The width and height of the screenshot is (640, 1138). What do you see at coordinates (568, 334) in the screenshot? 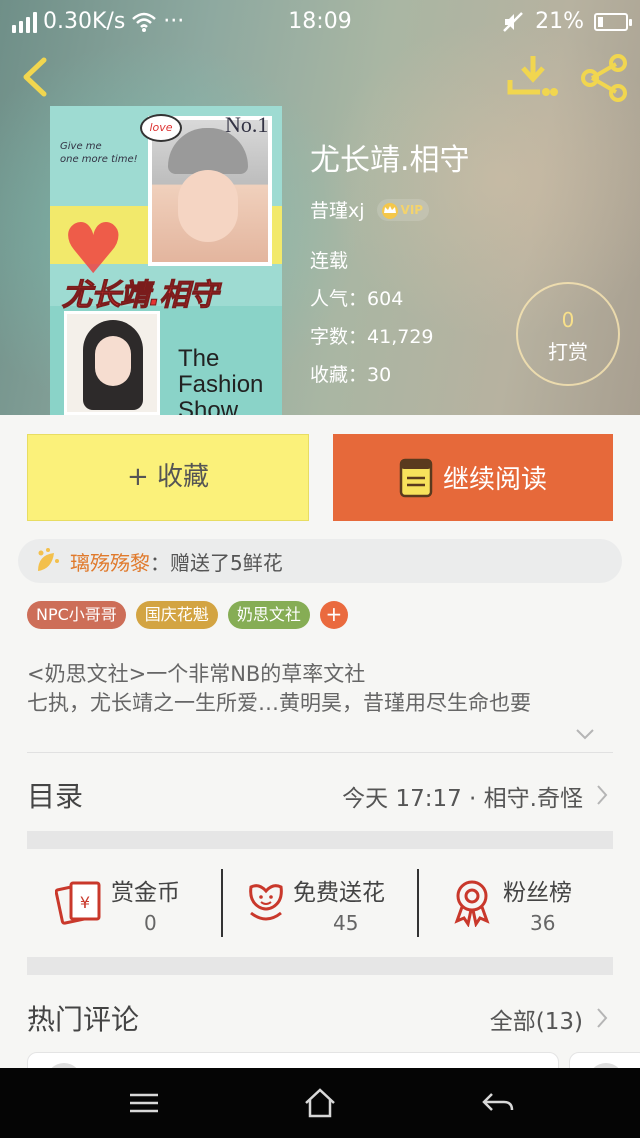
I see `reward-button: 0 打赏` at bounding box center [568, 334].